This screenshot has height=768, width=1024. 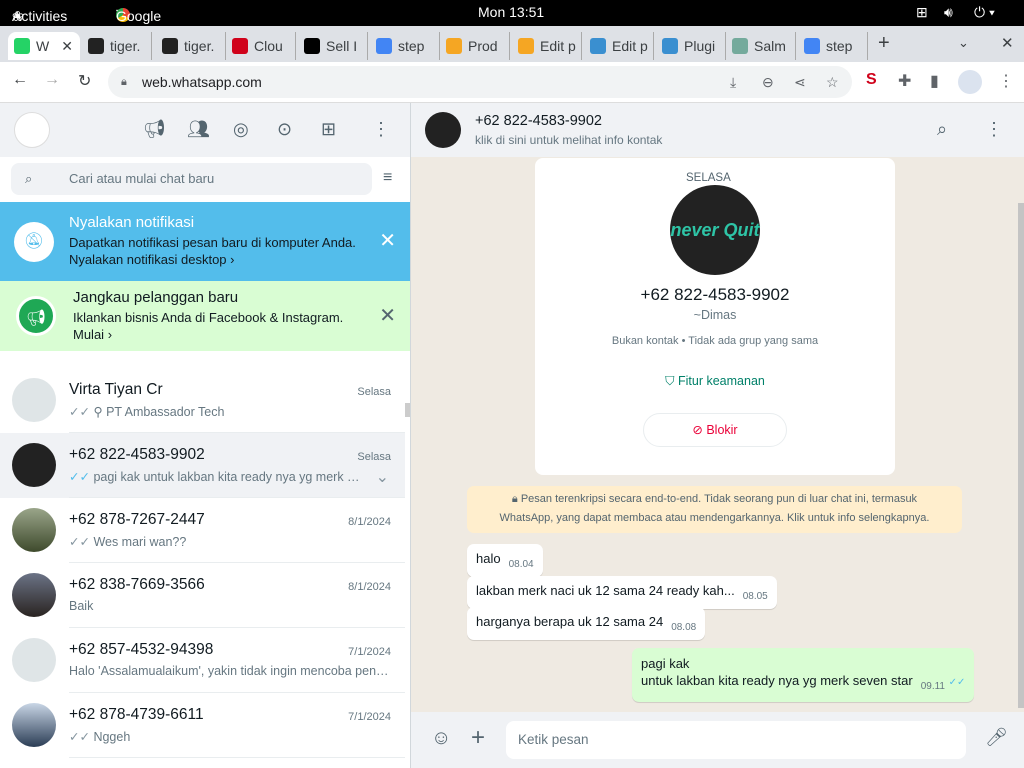 I want to click on day-label: SELASA, so click(x=708, y=178).